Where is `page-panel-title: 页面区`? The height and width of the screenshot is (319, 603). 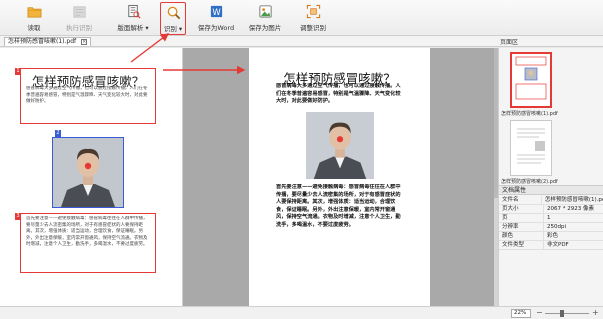
page-panel-title: 页面区 is located at coordinates (509, 42).